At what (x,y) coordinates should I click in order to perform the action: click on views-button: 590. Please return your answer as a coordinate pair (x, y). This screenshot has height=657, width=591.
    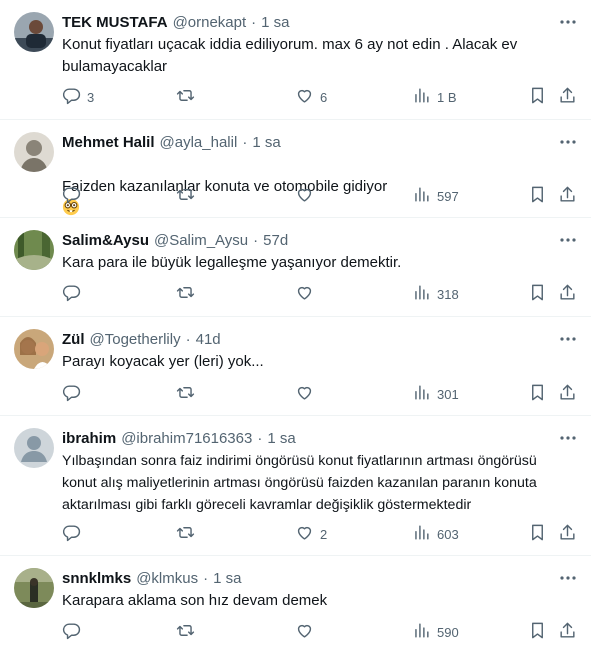
    Looking at the image, I should click on (435, 632).